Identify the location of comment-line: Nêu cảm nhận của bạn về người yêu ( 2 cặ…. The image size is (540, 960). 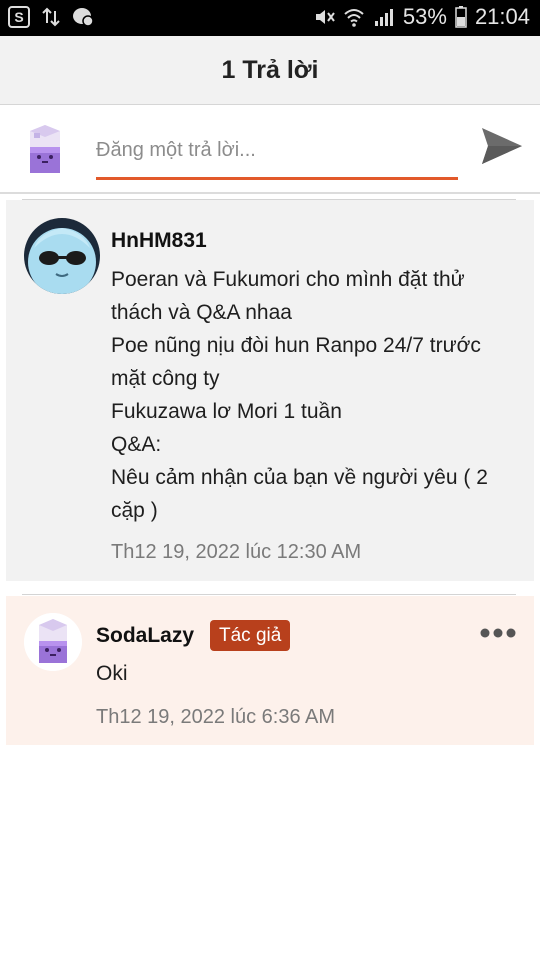
(299, 494).